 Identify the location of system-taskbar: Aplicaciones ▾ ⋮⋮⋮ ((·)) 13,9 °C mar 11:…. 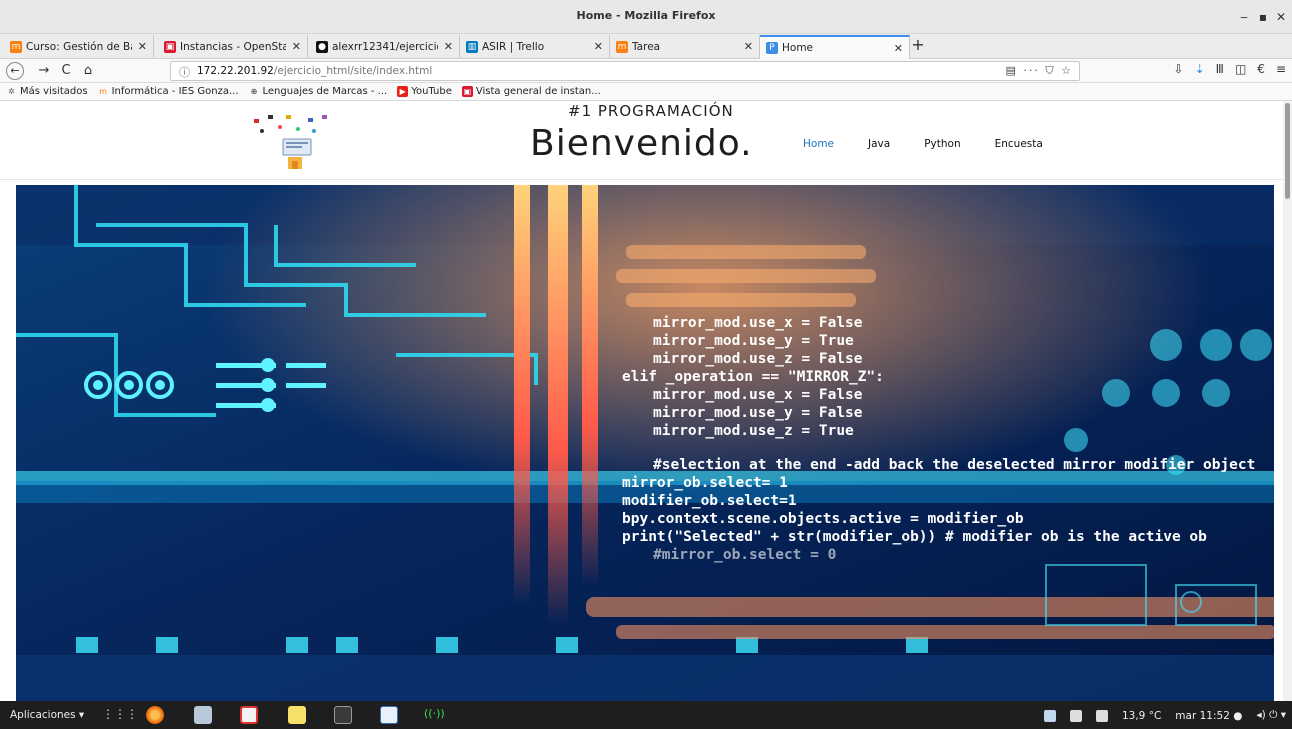
(646, 715).